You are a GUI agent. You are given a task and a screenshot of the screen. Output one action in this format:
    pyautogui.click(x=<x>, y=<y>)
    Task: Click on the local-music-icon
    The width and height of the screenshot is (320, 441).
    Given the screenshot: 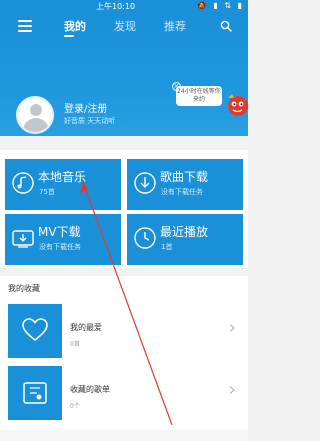 What is the action you would take?
    pyautogui.click(x=23, y=183)
    